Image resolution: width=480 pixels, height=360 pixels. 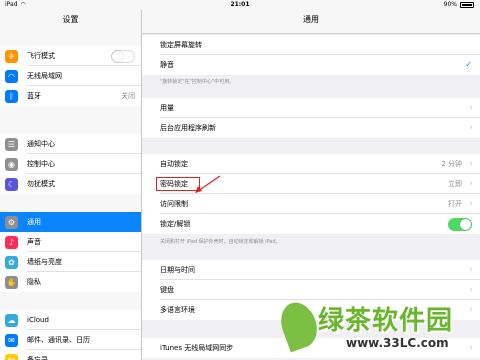 I want to click on row-date-time: 日期与时间 ›, so click(x=311, y=270).